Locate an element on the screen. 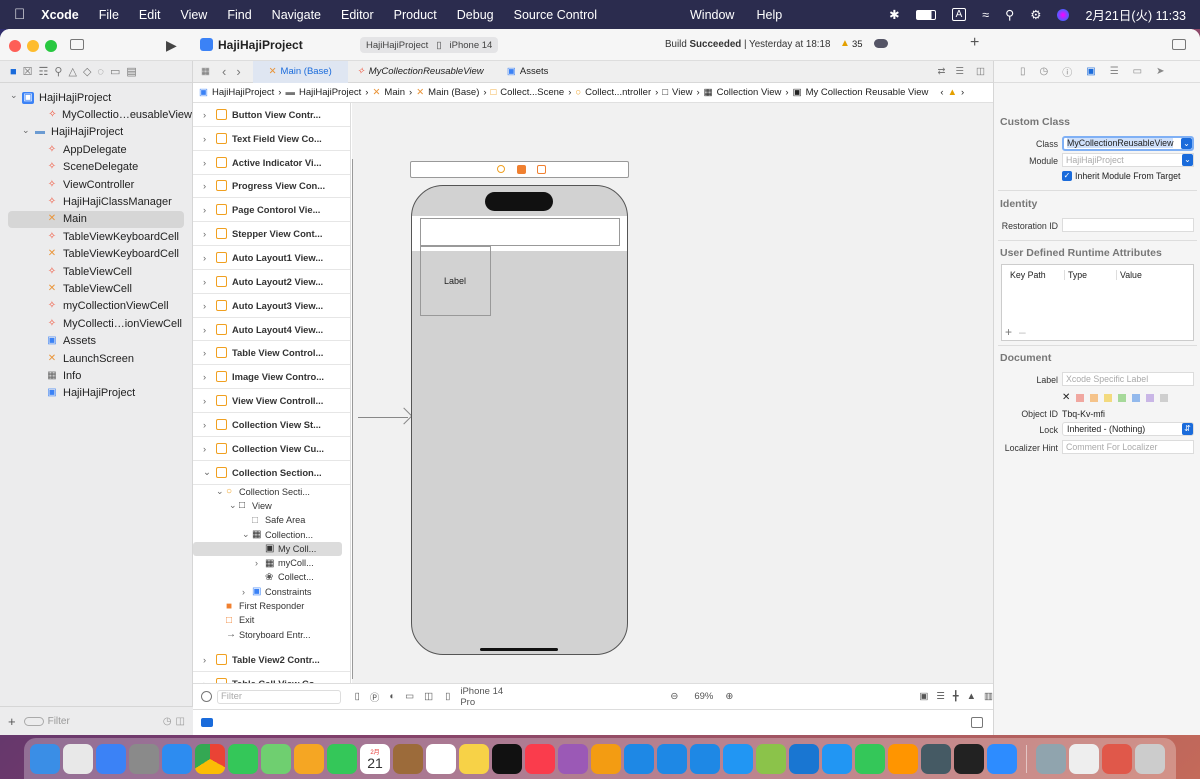 The height and width of the screenshot is (779, 1200). spotlight-icon: ⚲ is located at coordinates (1009, 14).